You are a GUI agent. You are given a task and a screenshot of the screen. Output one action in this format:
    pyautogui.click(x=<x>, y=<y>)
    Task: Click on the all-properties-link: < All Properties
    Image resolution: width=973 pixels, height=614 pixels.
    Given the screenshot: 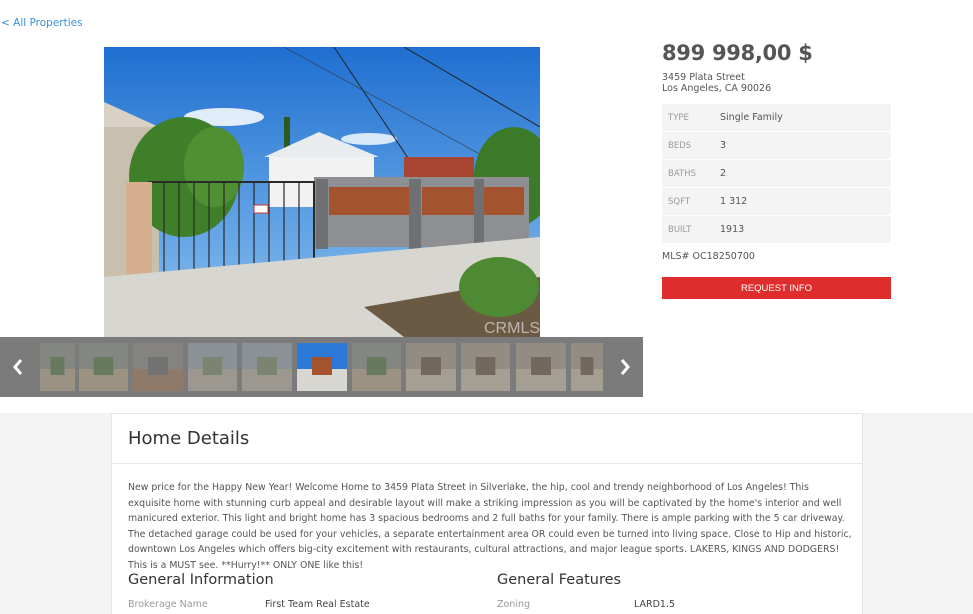 What is the action you would take?
    pyautogui.click(x=42, y=23)
    